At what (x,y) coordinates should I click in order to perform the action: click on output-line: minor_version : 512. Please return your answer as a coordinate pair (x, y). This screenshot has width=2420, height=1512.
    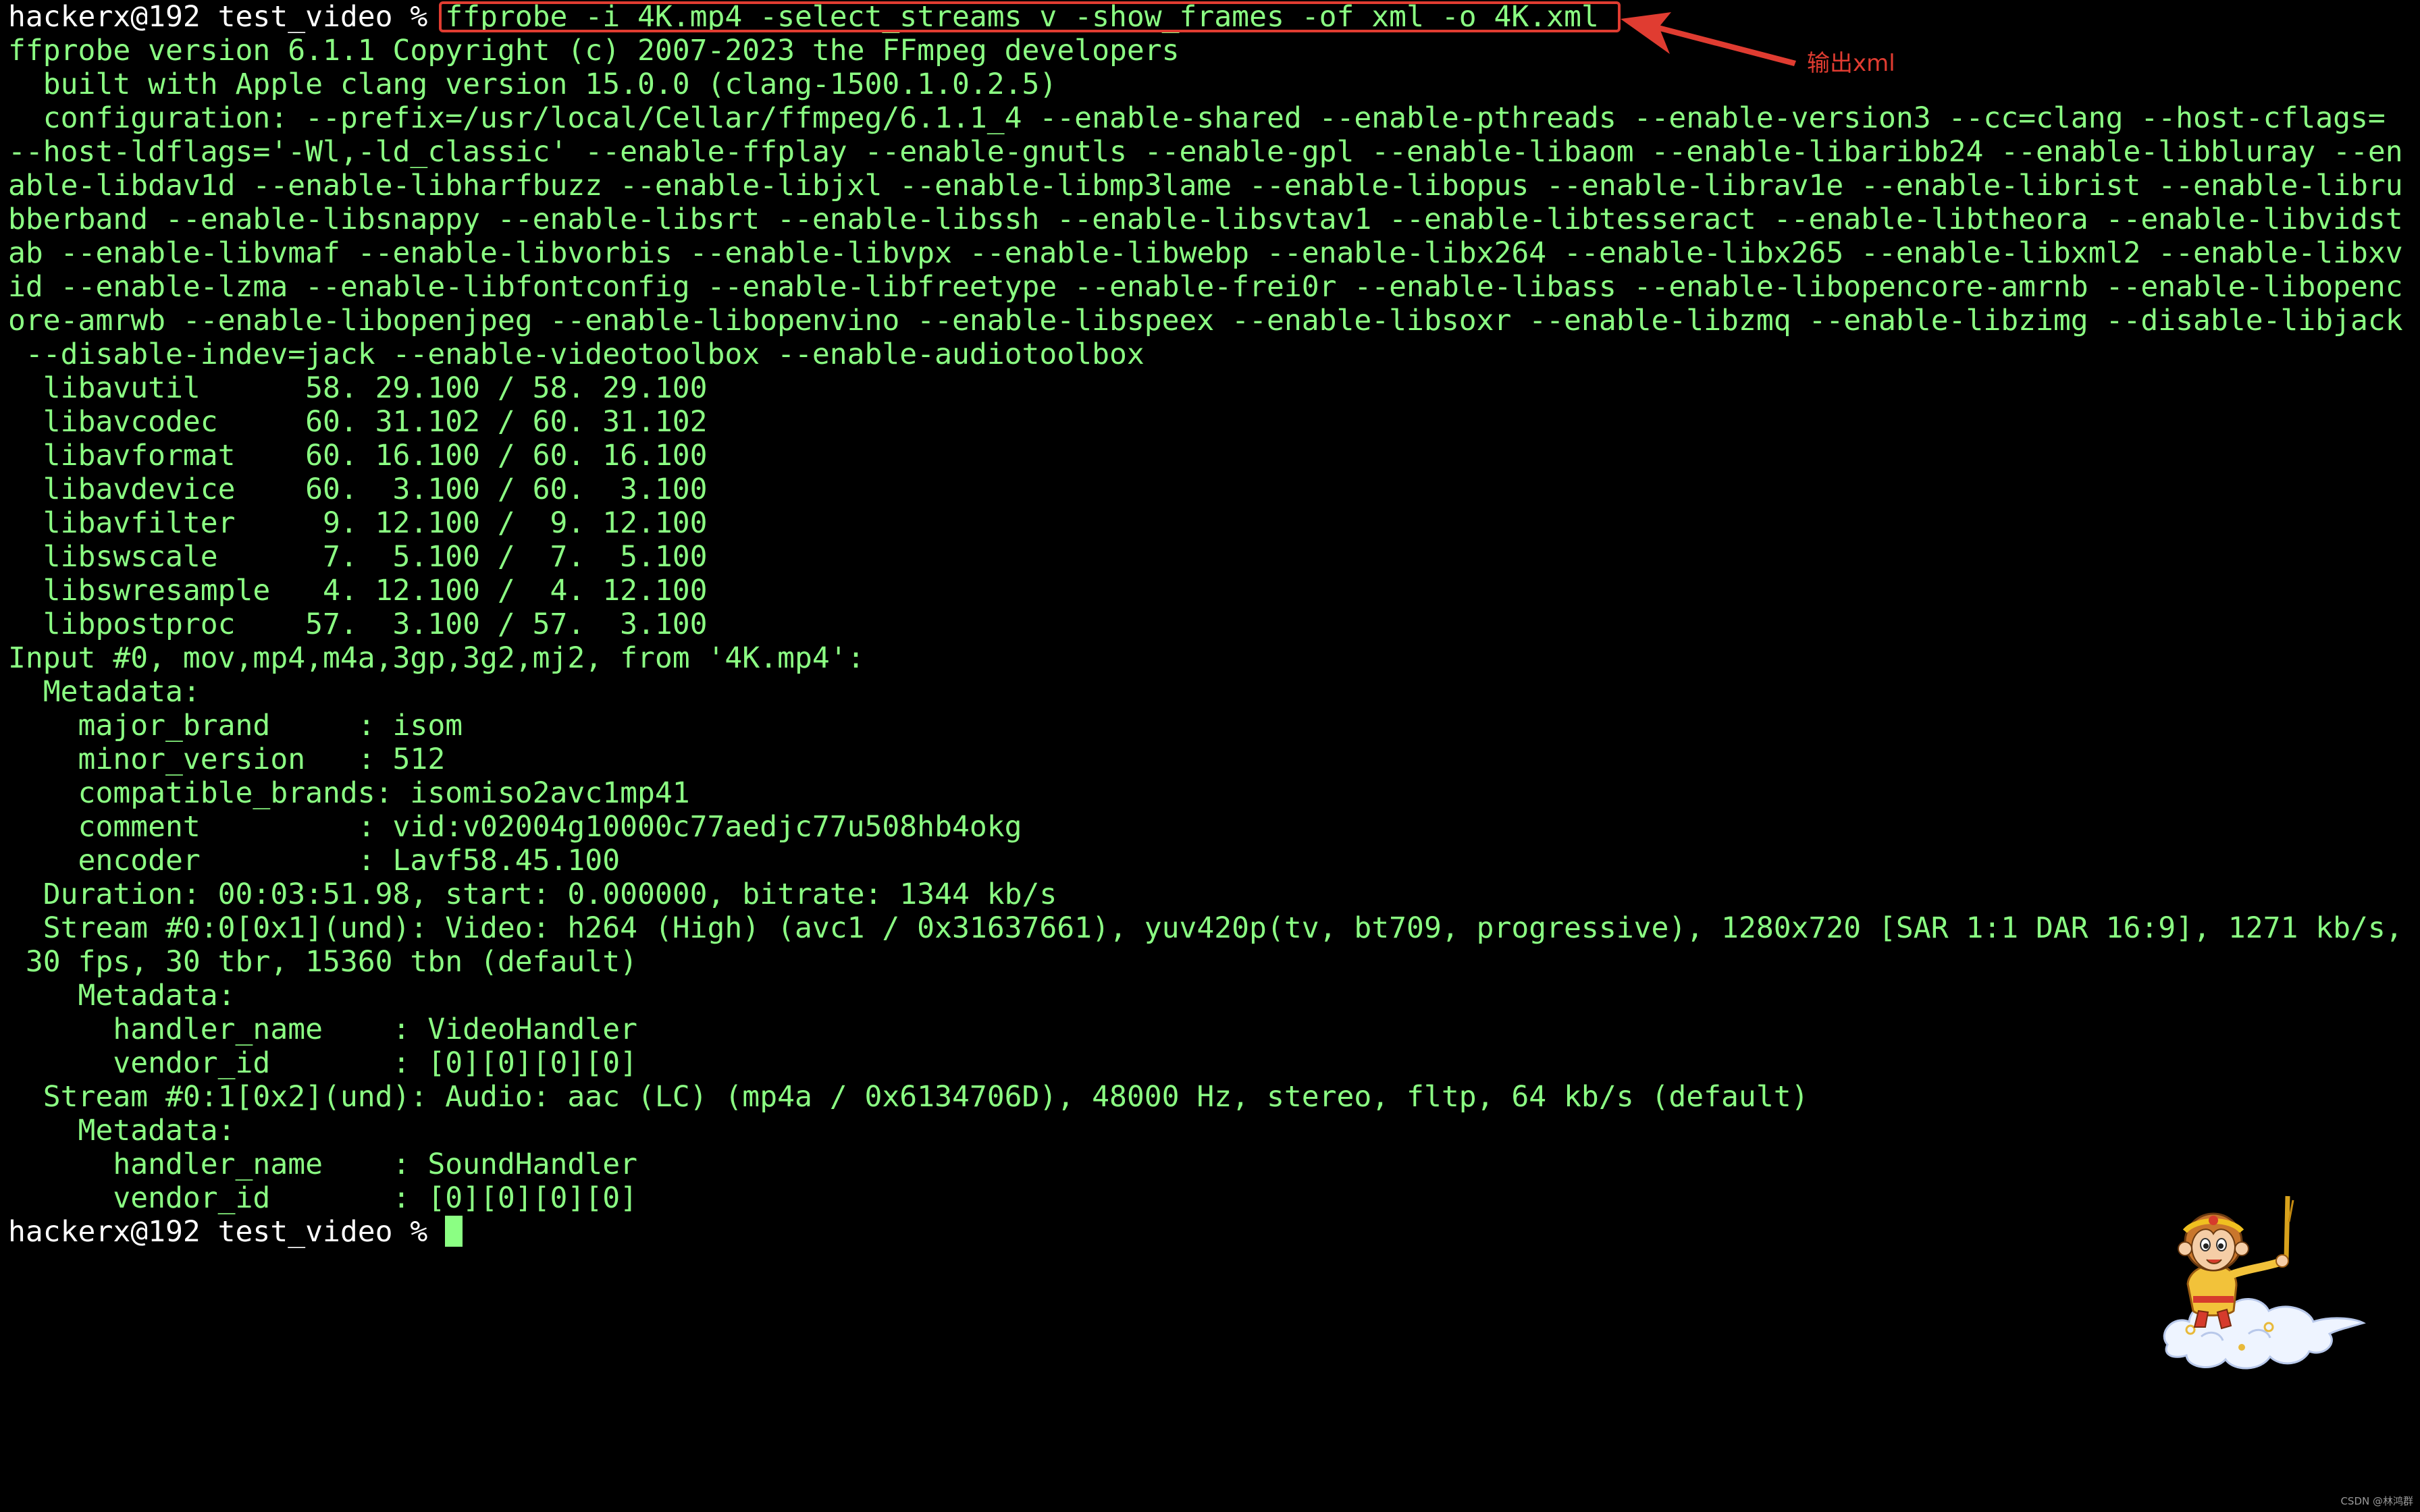
    Looking at the image, I should click on (227, 759).